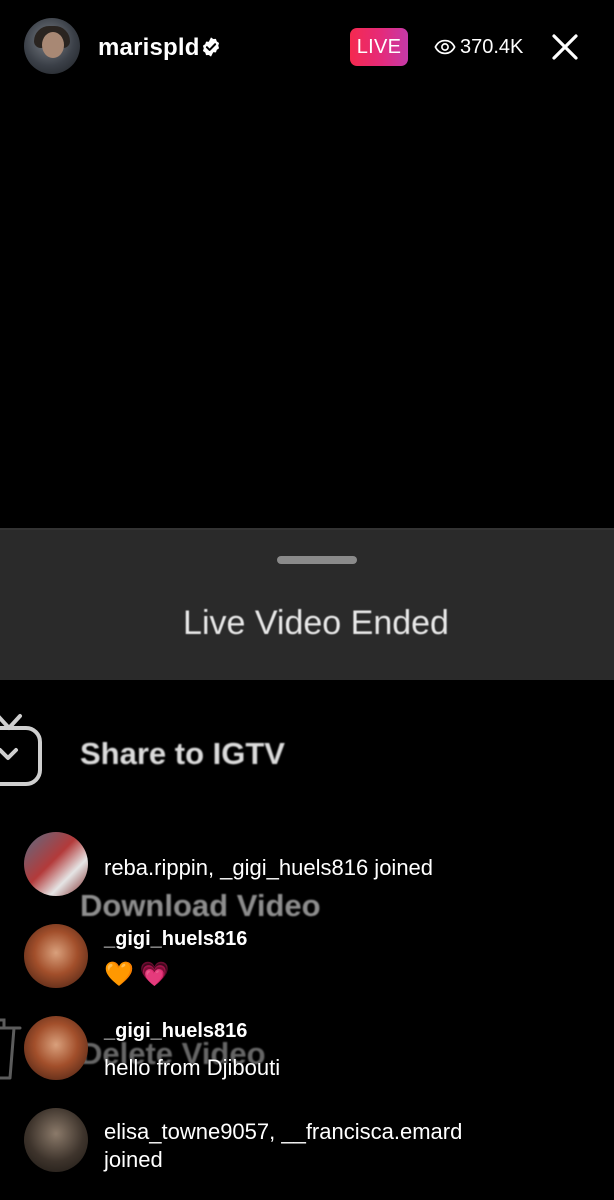  Describe the element at coordinates (492, 47) in the screenshot. I see `viewer-count: 370.4K` at that location.